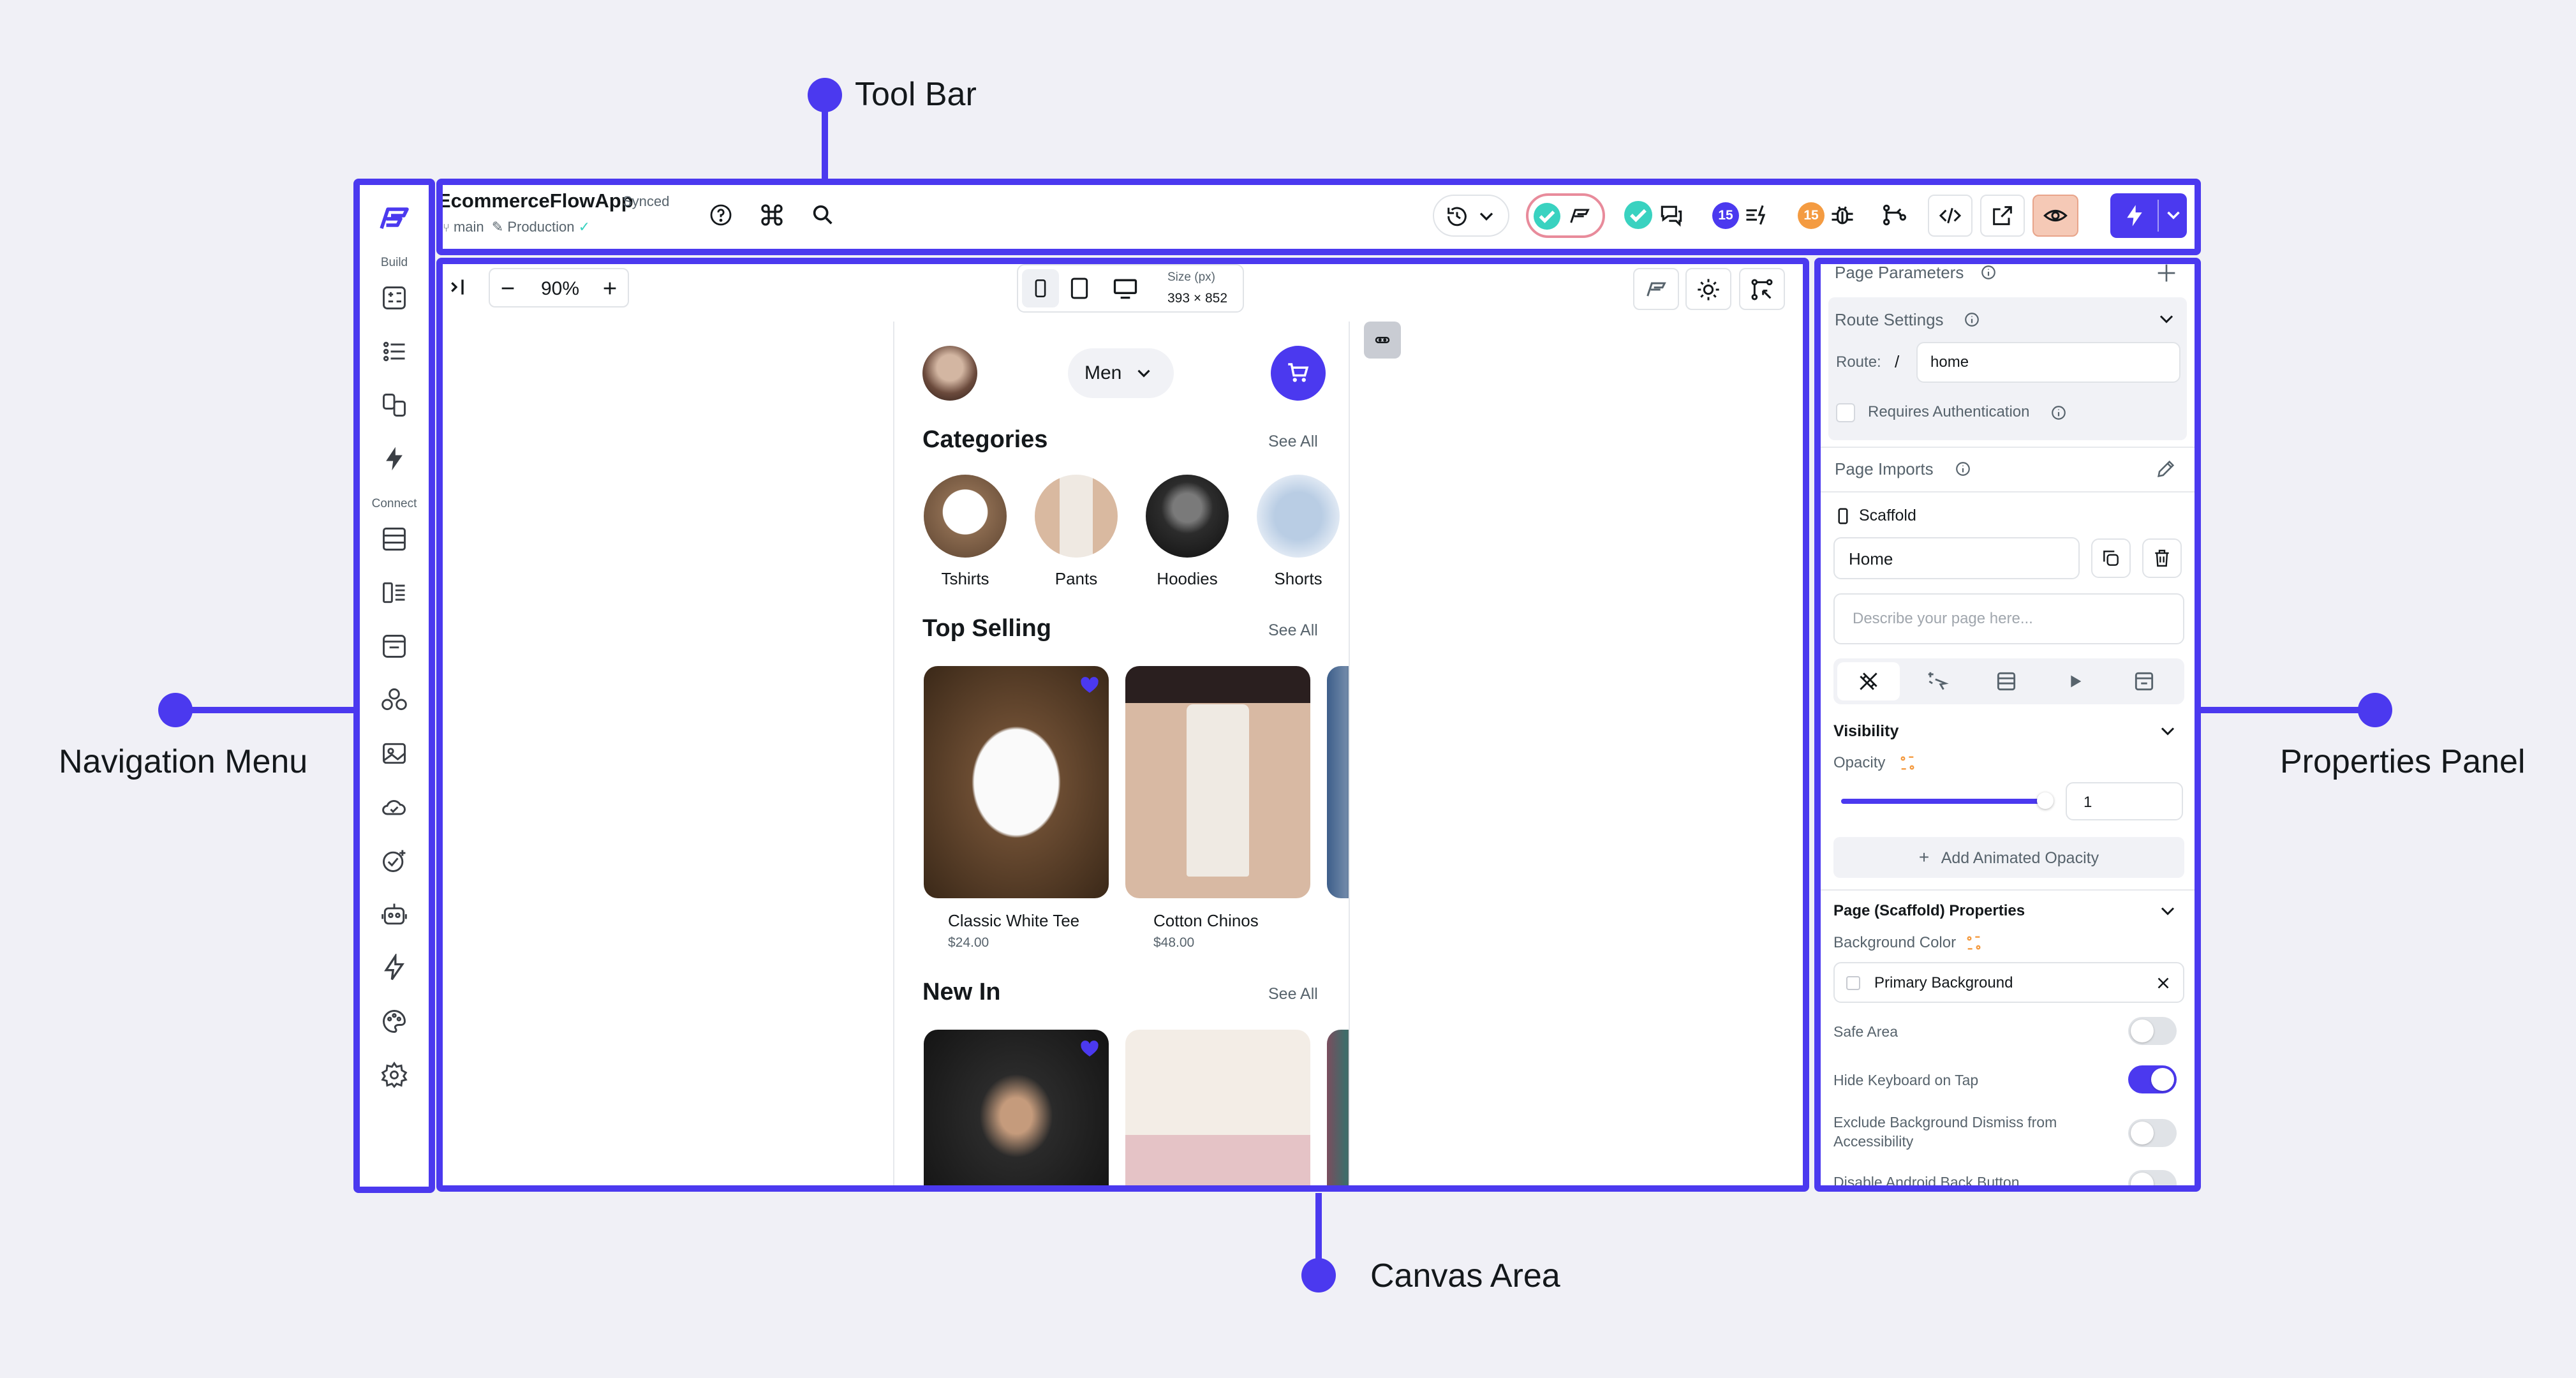  What do you see at coordinates (2007, 725) in the screenshot?
I see `properties-highlight` at bounding box center [2007, 725].